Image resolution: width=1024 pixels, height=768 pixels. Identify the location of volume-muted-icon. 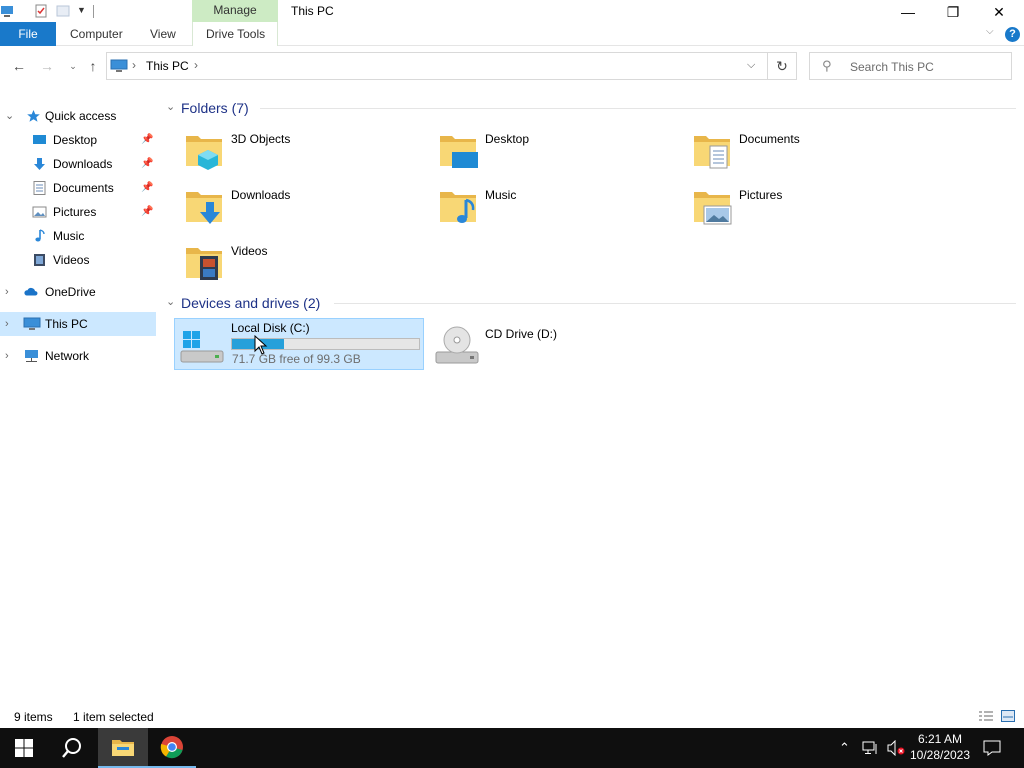
(896, 748).